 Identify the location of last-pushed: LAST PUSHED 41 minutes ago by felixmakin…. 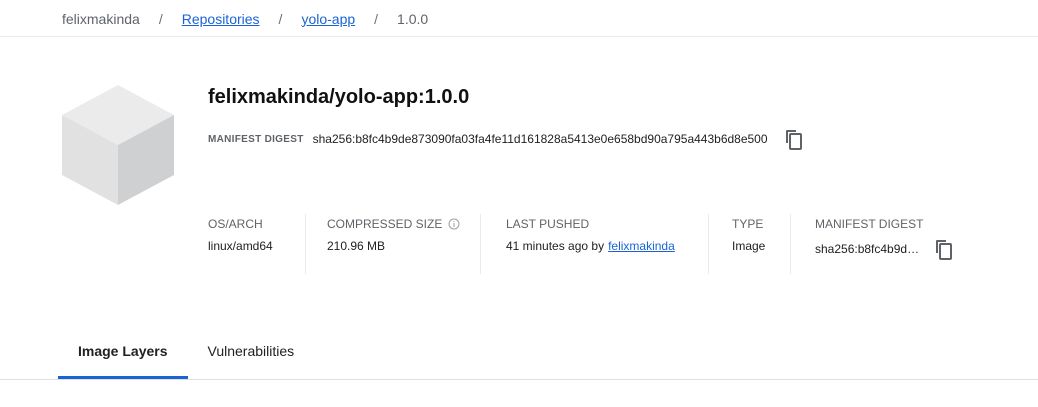
(590, 233).